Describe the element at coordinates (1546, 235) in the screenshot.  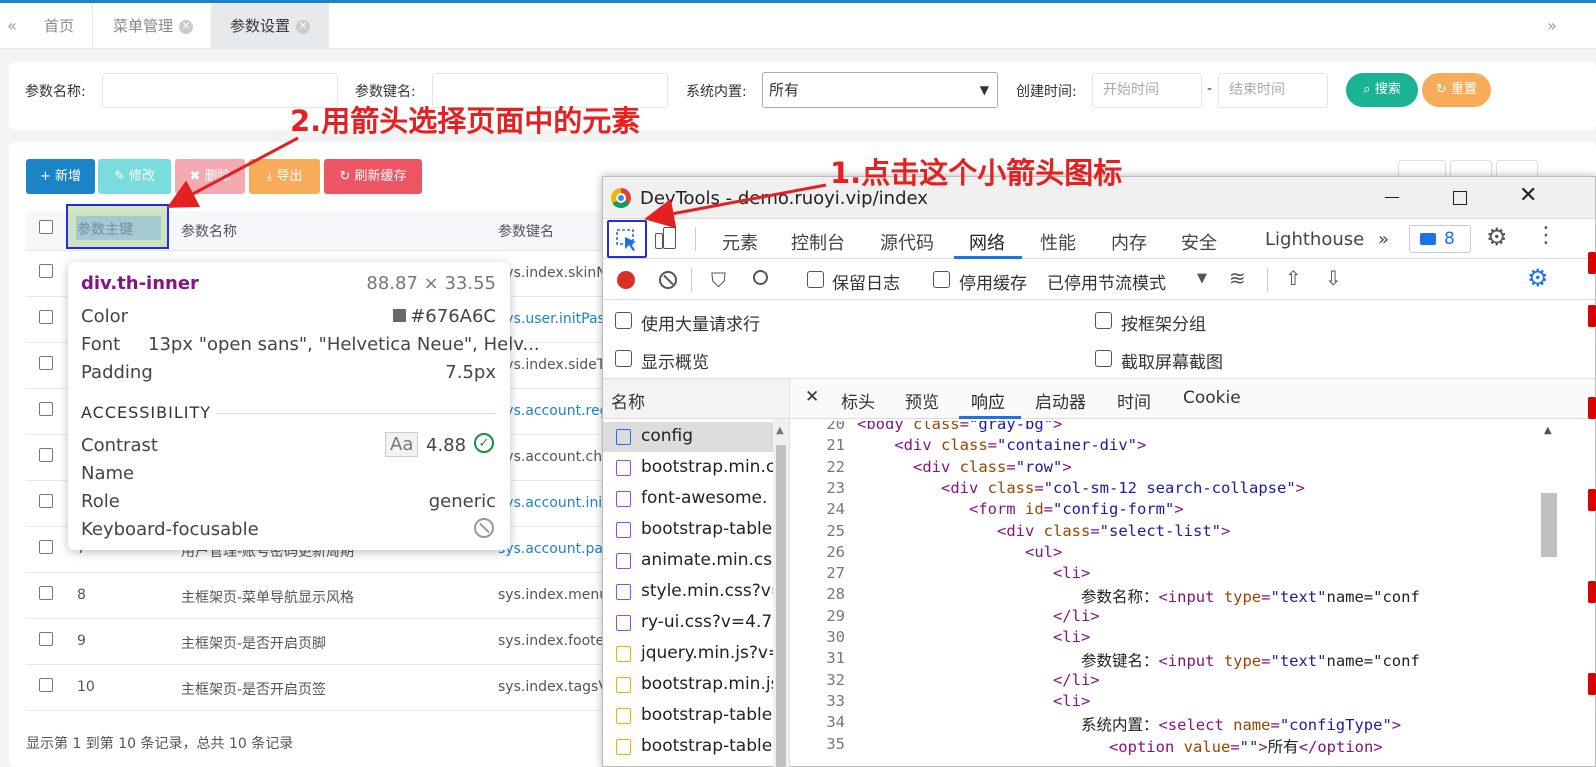
I see `more-options-icon: ⋮` at that location.